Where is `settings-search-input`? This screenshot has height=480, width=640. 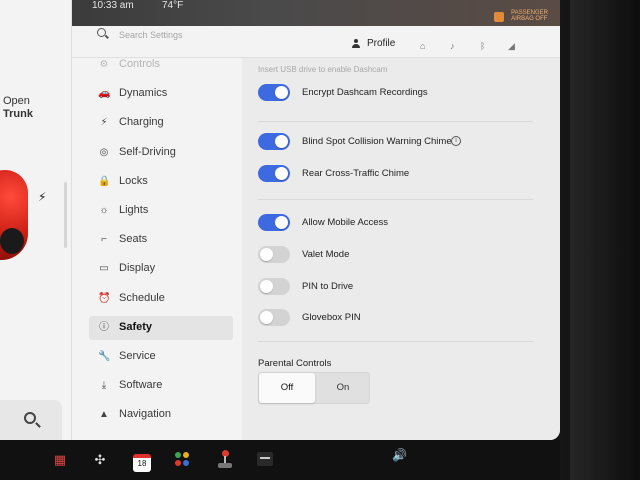
settings-search-input is located at coordinates (194, 35).